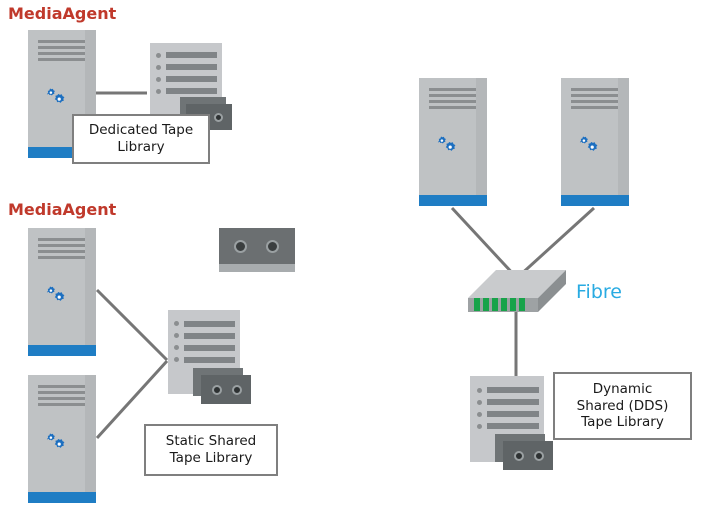  I want to click on callout-line-1: Dedicated Tape, so click(141, 130).